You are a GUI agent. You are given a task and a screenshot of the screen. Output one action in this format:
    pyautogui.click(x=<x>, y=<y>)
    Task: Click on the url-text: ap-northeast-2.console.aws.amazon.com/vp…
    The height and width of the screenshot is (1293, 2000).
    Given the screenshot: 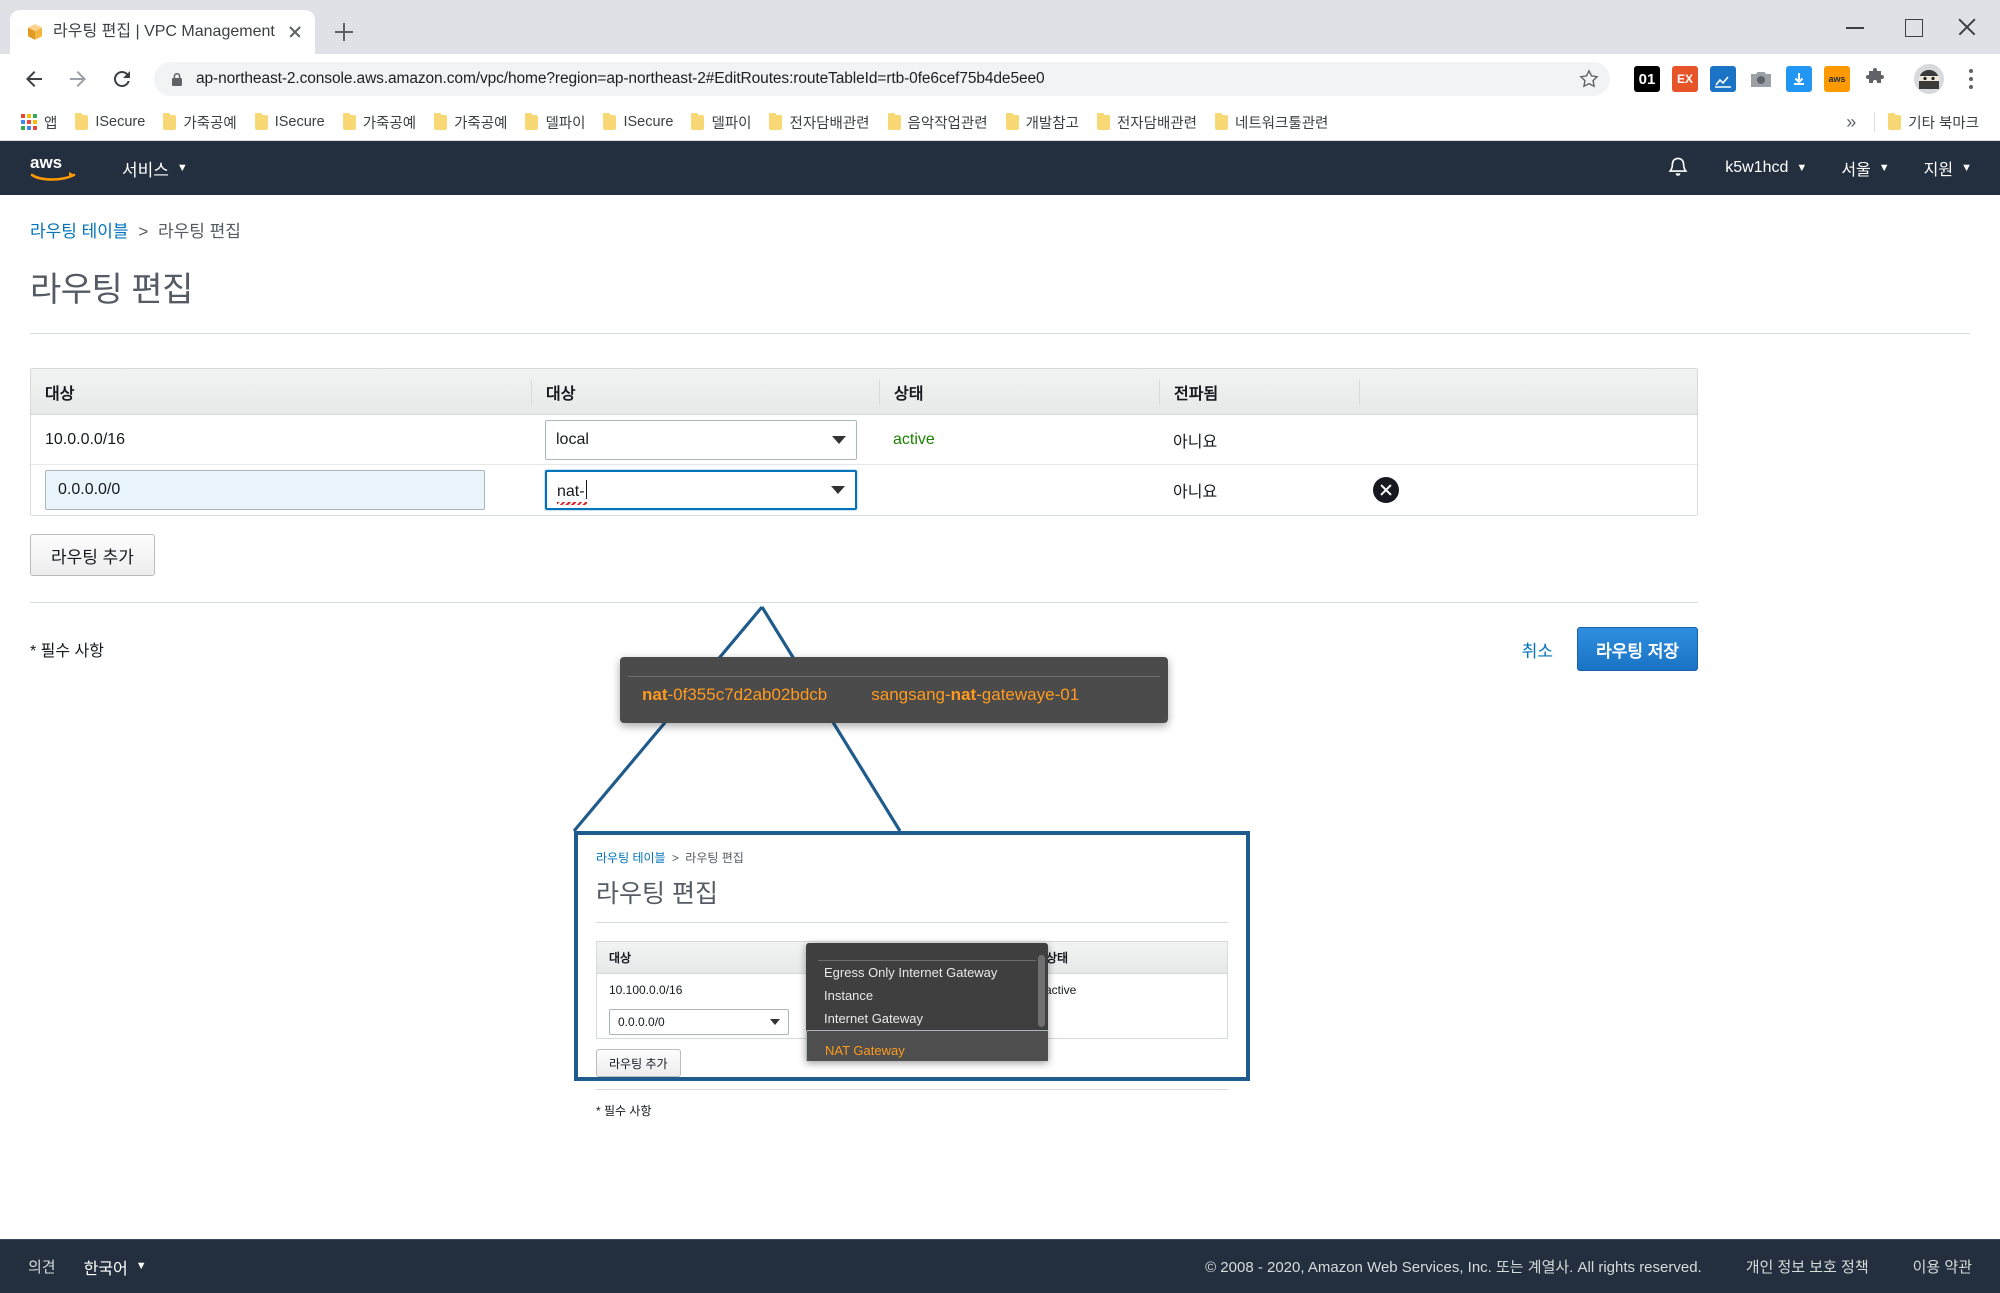 What is the action you would take?
    pyautogui.click(x=620, y=78)
    